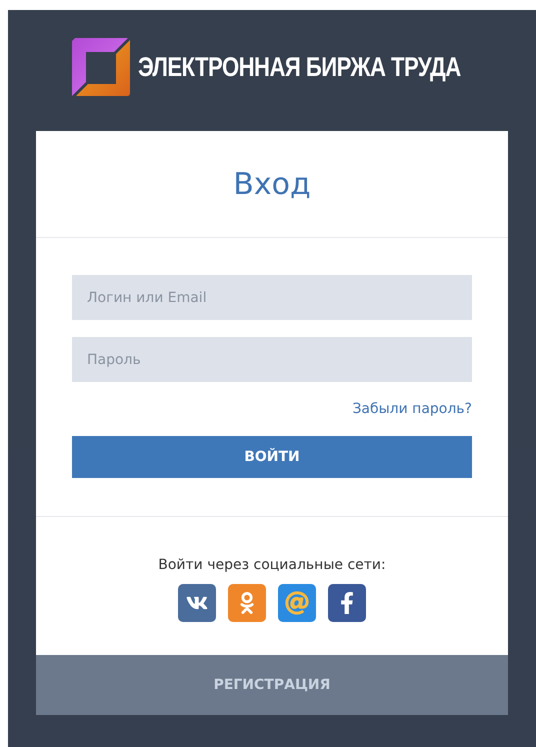  I want to click on register-button: РЕГИСТРАЦИЯ, so click(272, 685).